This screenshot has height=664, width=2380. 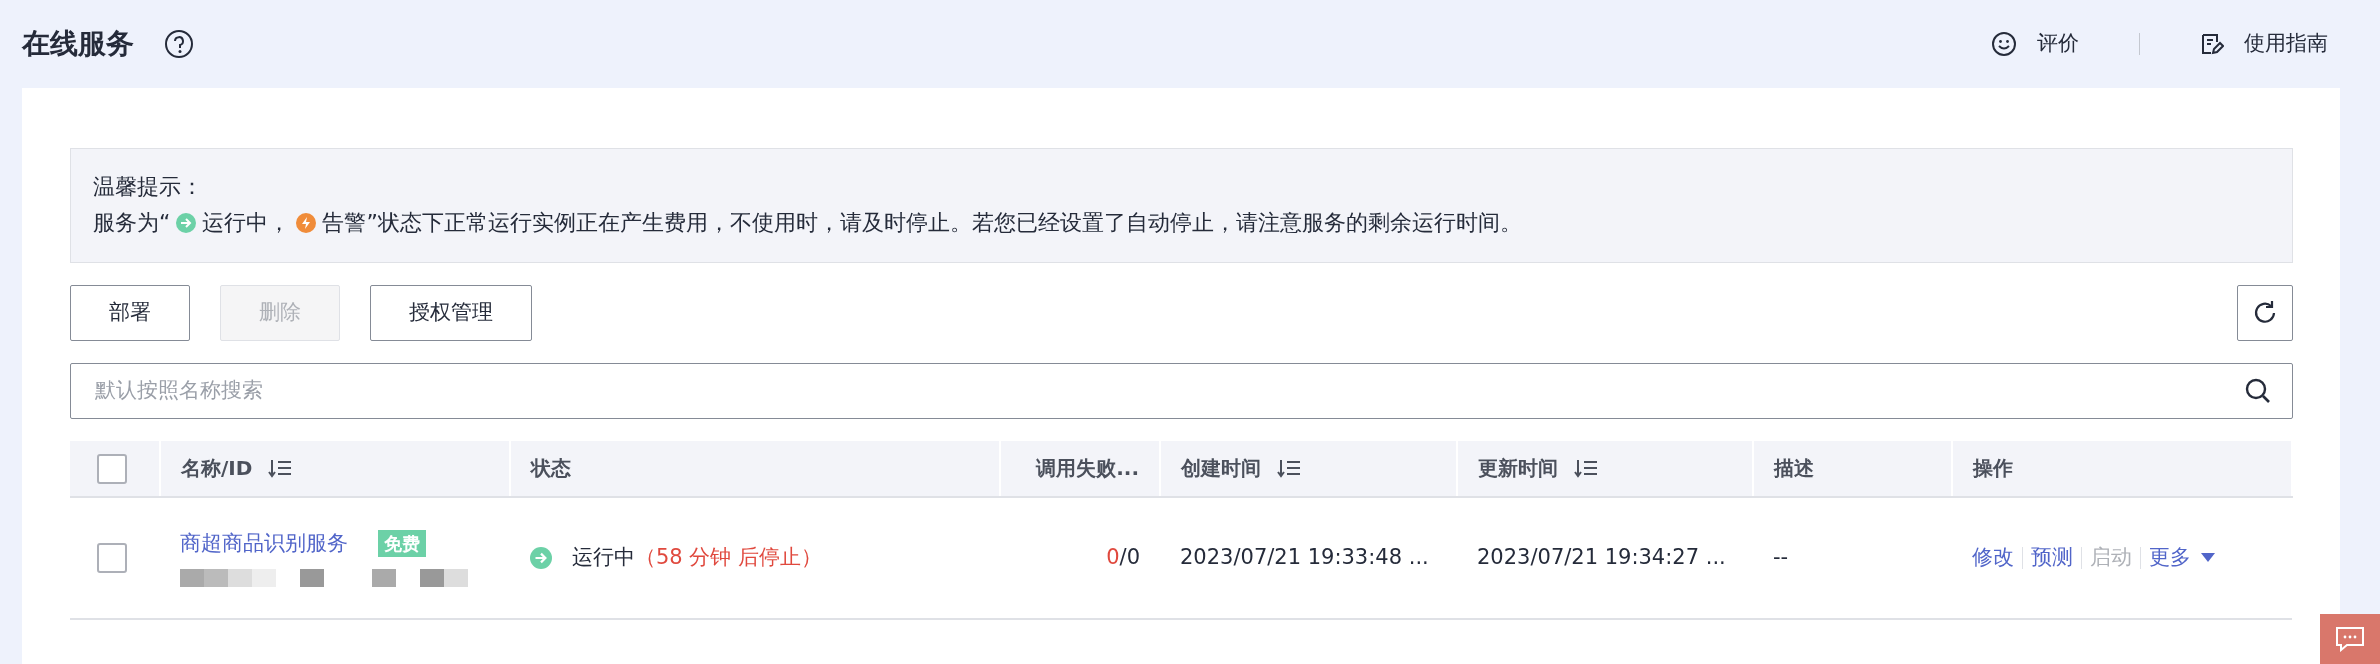 What do you see at coordinates (551, 468) in the screenshot?
I see `column-header: 状态` at bounding box center [551, 468].